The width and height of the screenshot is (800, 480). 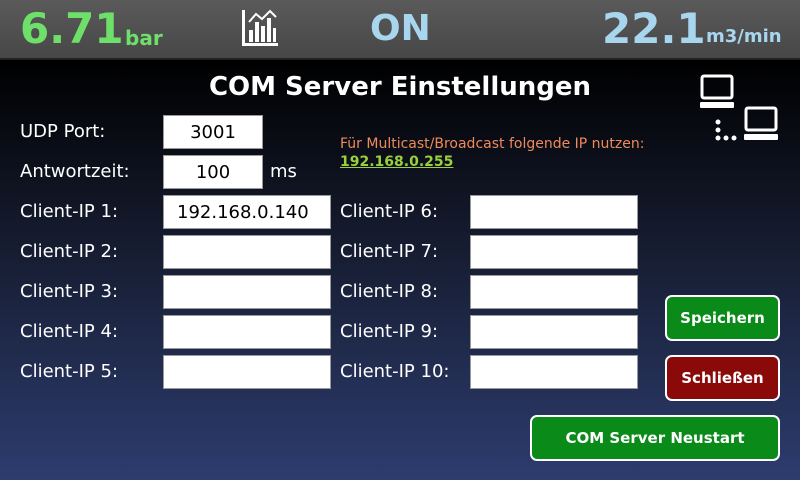 What do you see at coordinates (69, 371) in the screenshot?
I see `client-ip-5-label: Client-IP 5:` at bounding box center [69, 371].